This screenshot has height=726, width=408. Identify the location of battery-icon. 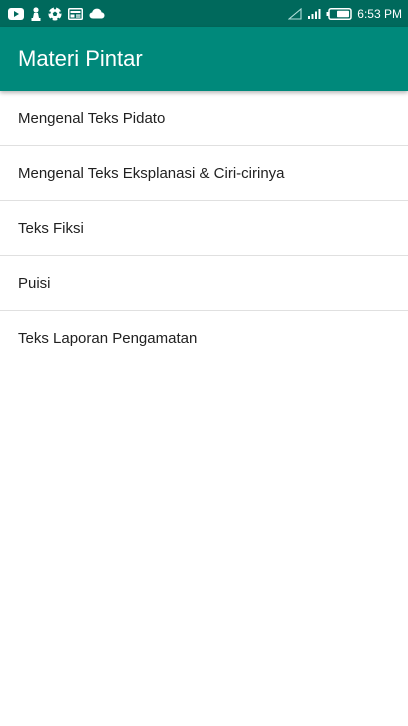
(339, 13).